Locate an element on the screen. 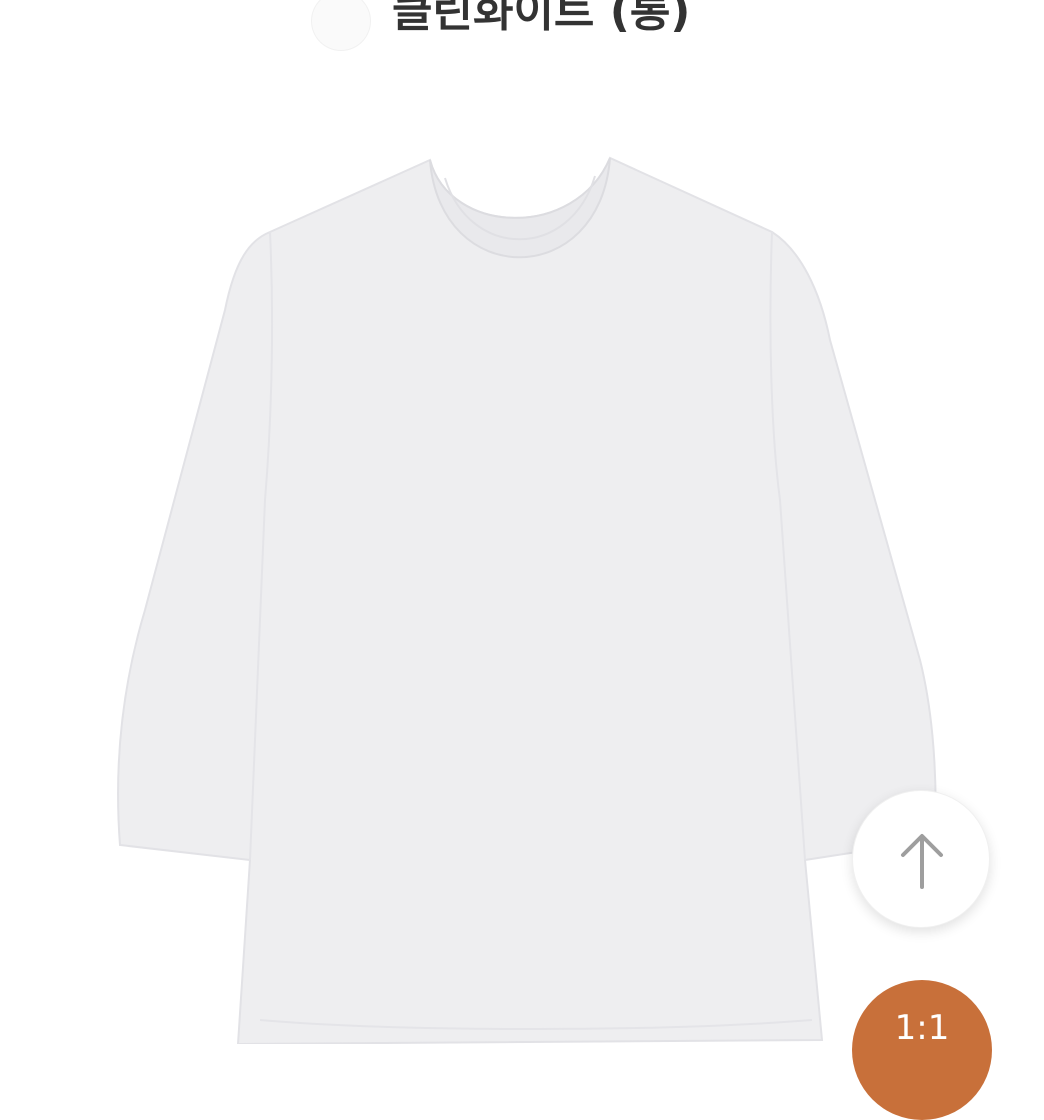 This screenshot has width=1044, height=1120. arrow-up-icon is located at coordinates (922, 861).